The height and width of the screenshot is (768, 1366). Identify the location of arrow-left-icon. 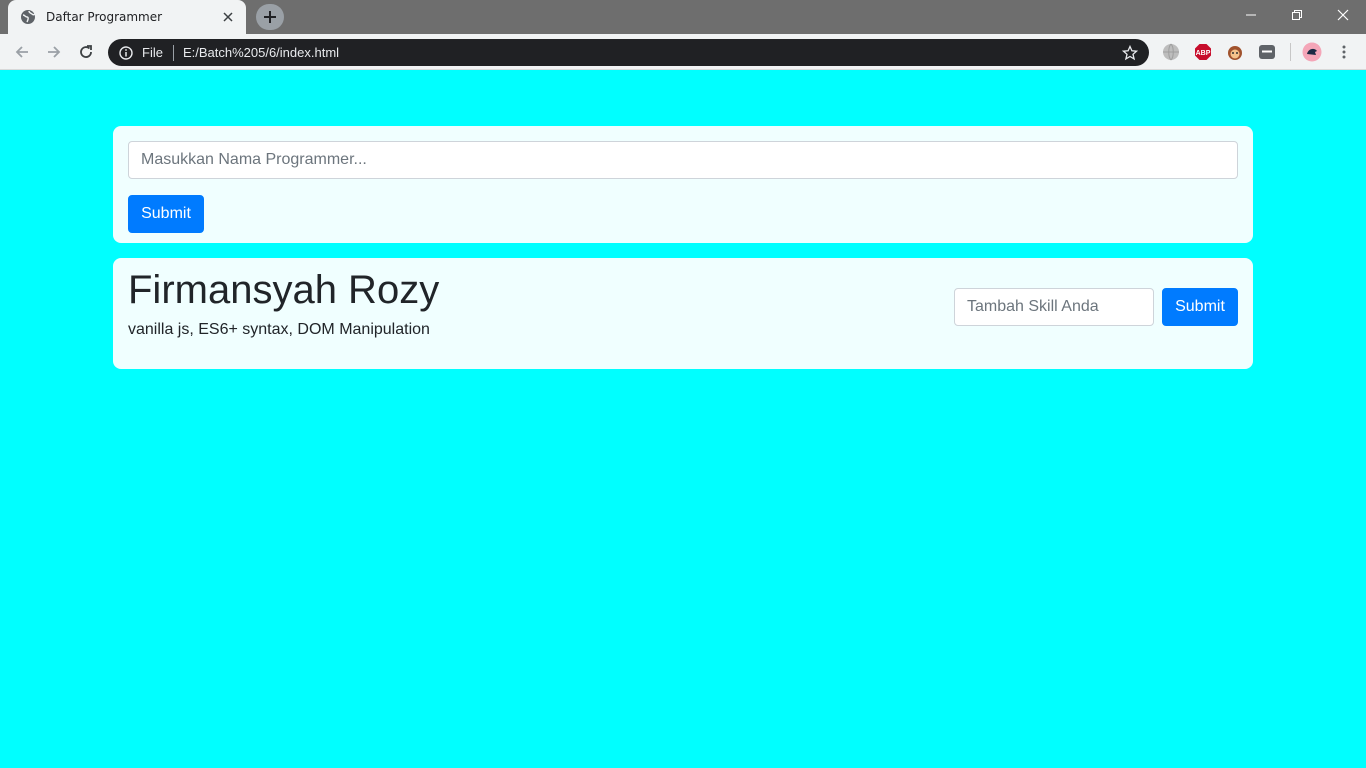
(21, 52).